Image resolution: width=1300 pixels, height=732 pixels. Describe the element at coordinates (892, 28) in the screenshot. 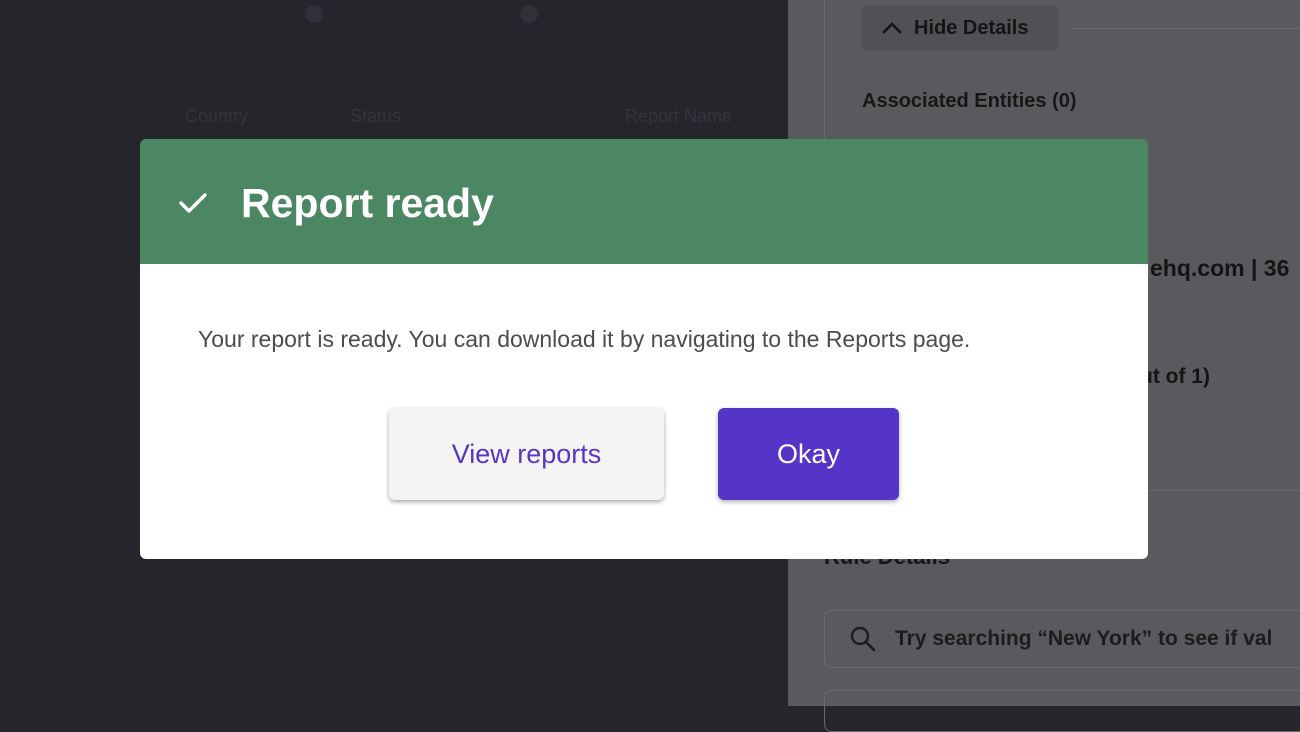

I see `chevron-up-icon` at that location.